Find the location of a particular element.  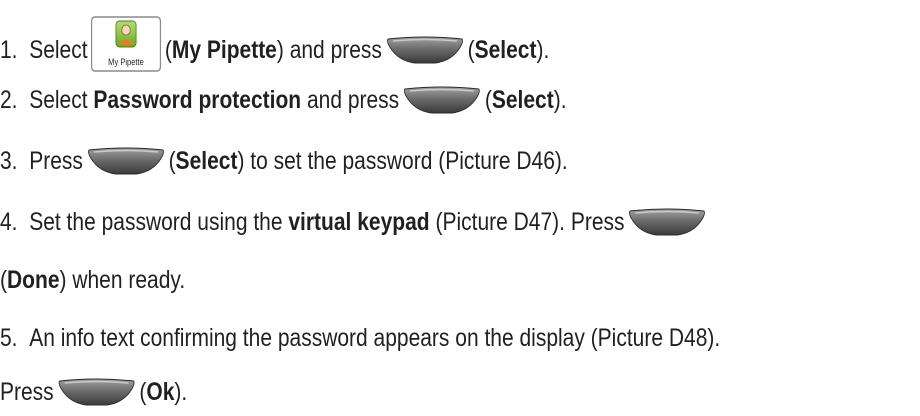

keypad-term: virtual keypad is located at coordinates (359, 222).